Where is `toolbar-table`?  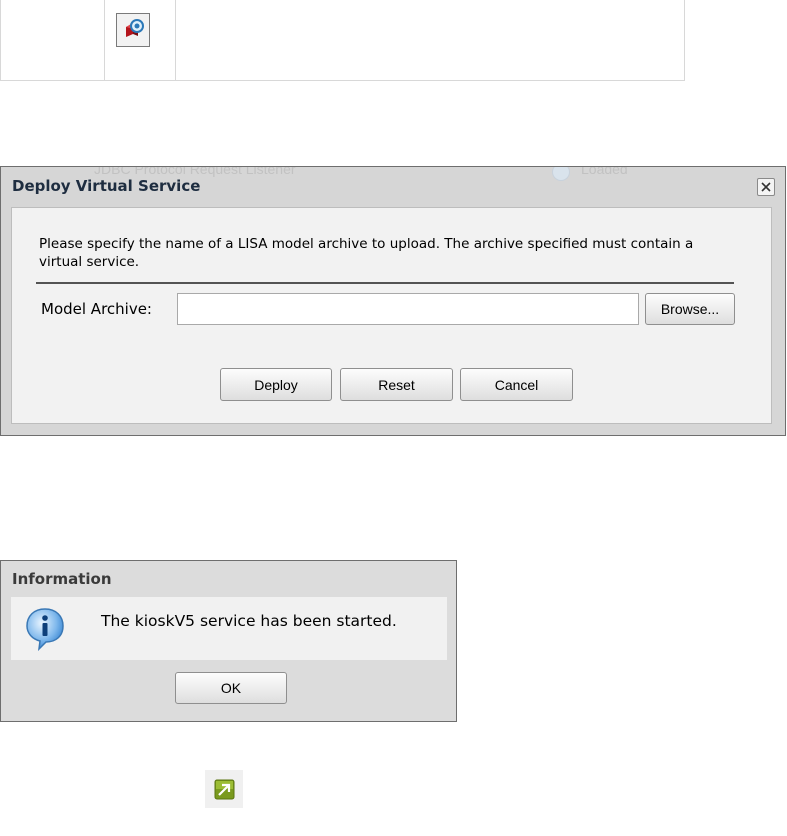
toolbar-table is located at coordinates (342, 40).